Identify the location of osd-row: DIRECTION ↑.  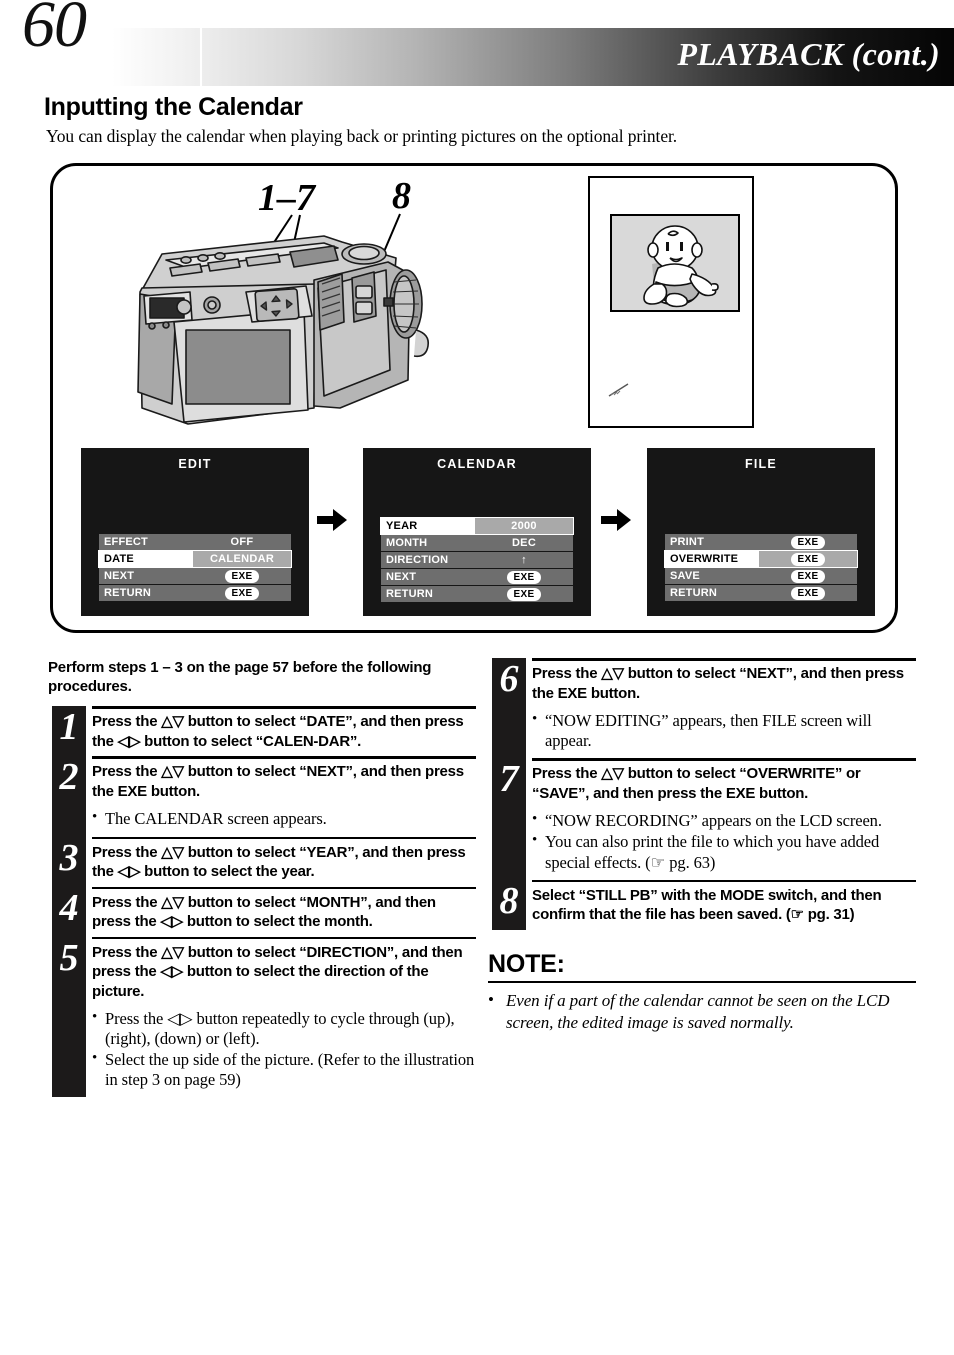
(477, 560).